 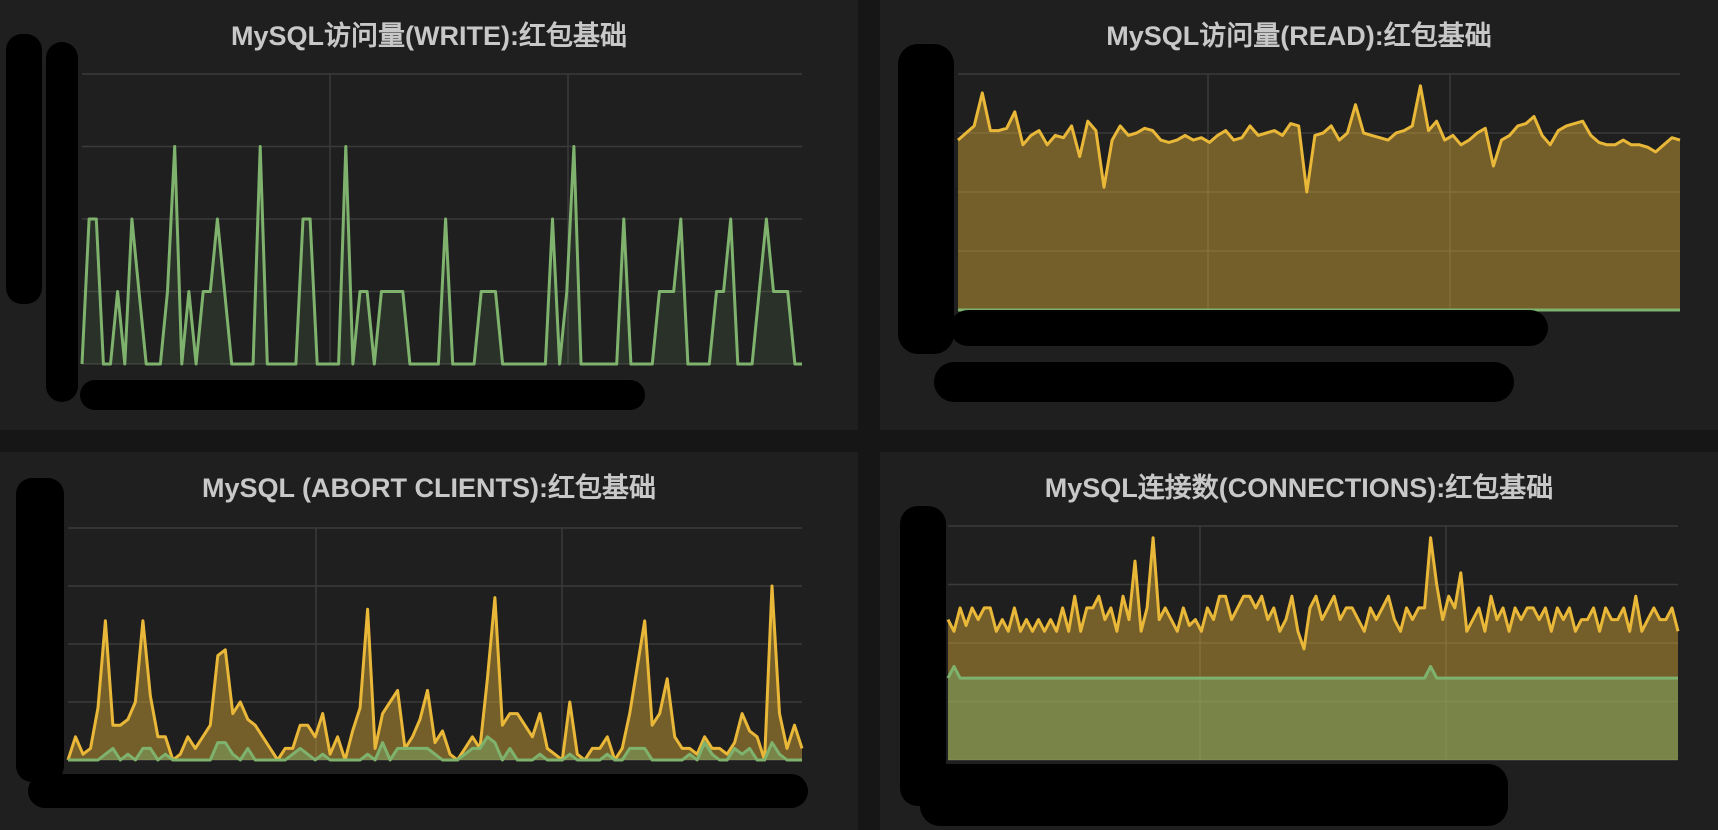 I want to click on series-line, so click(x=435, y=673).